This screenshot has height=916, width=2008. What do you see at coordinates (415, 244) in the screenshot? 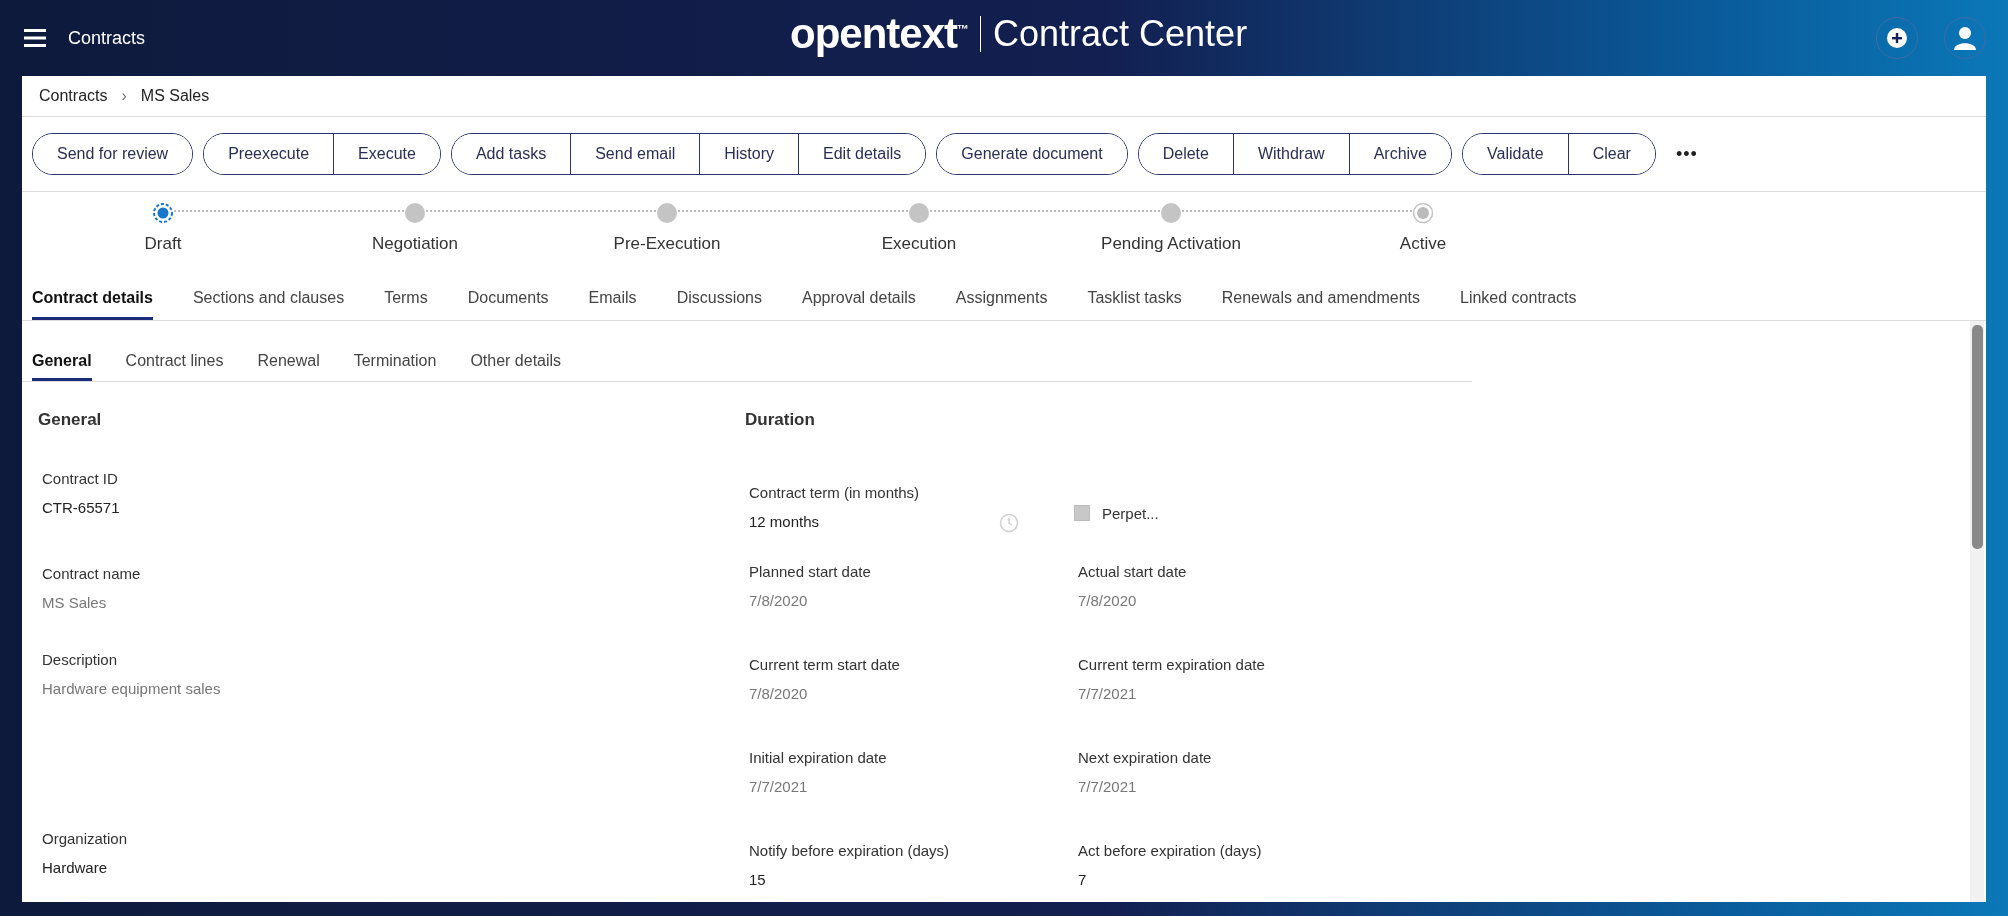
I see `step-label: Negotiation` at bounding box center [415, 244].